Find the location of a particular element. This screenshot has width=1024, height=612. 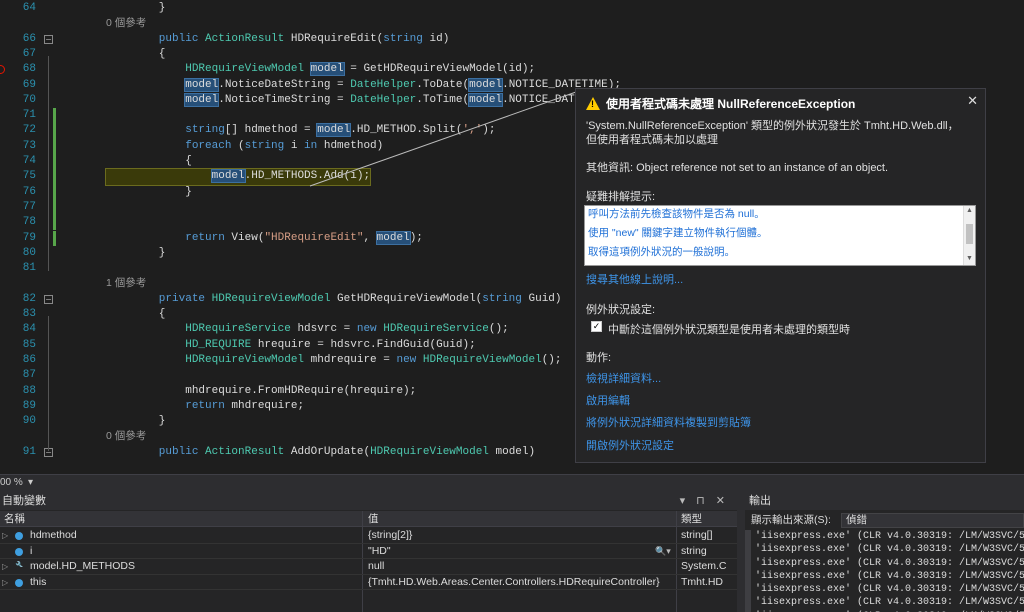

variable-type: string is located at coordinates (694, 550).